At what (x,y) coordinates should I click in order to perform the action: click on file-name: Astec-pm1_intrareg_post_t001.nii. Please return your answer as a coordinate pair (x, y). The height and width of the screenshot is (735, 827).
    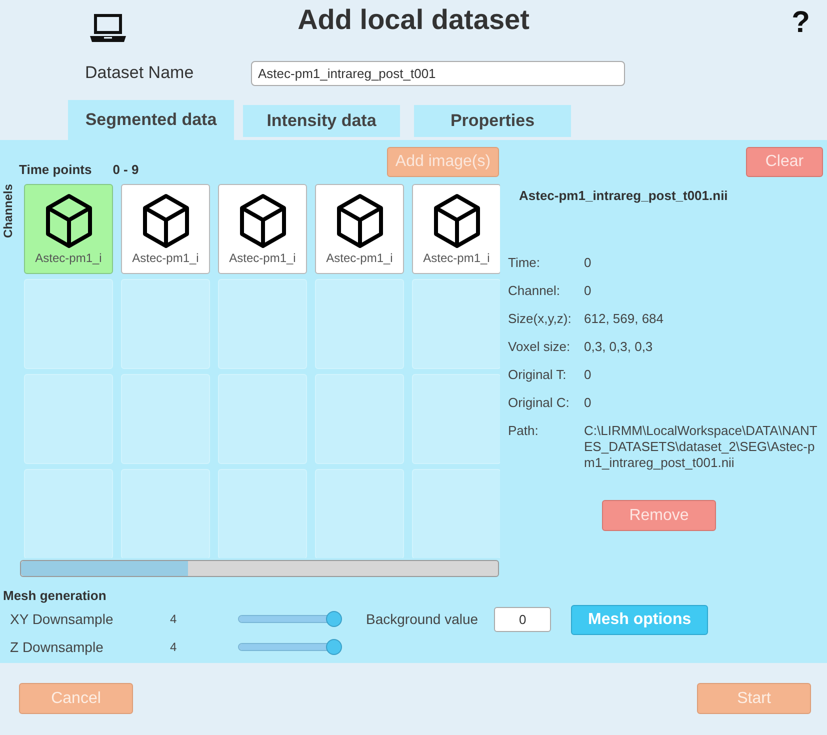
    Looking at the image, I should click on (624, 195).